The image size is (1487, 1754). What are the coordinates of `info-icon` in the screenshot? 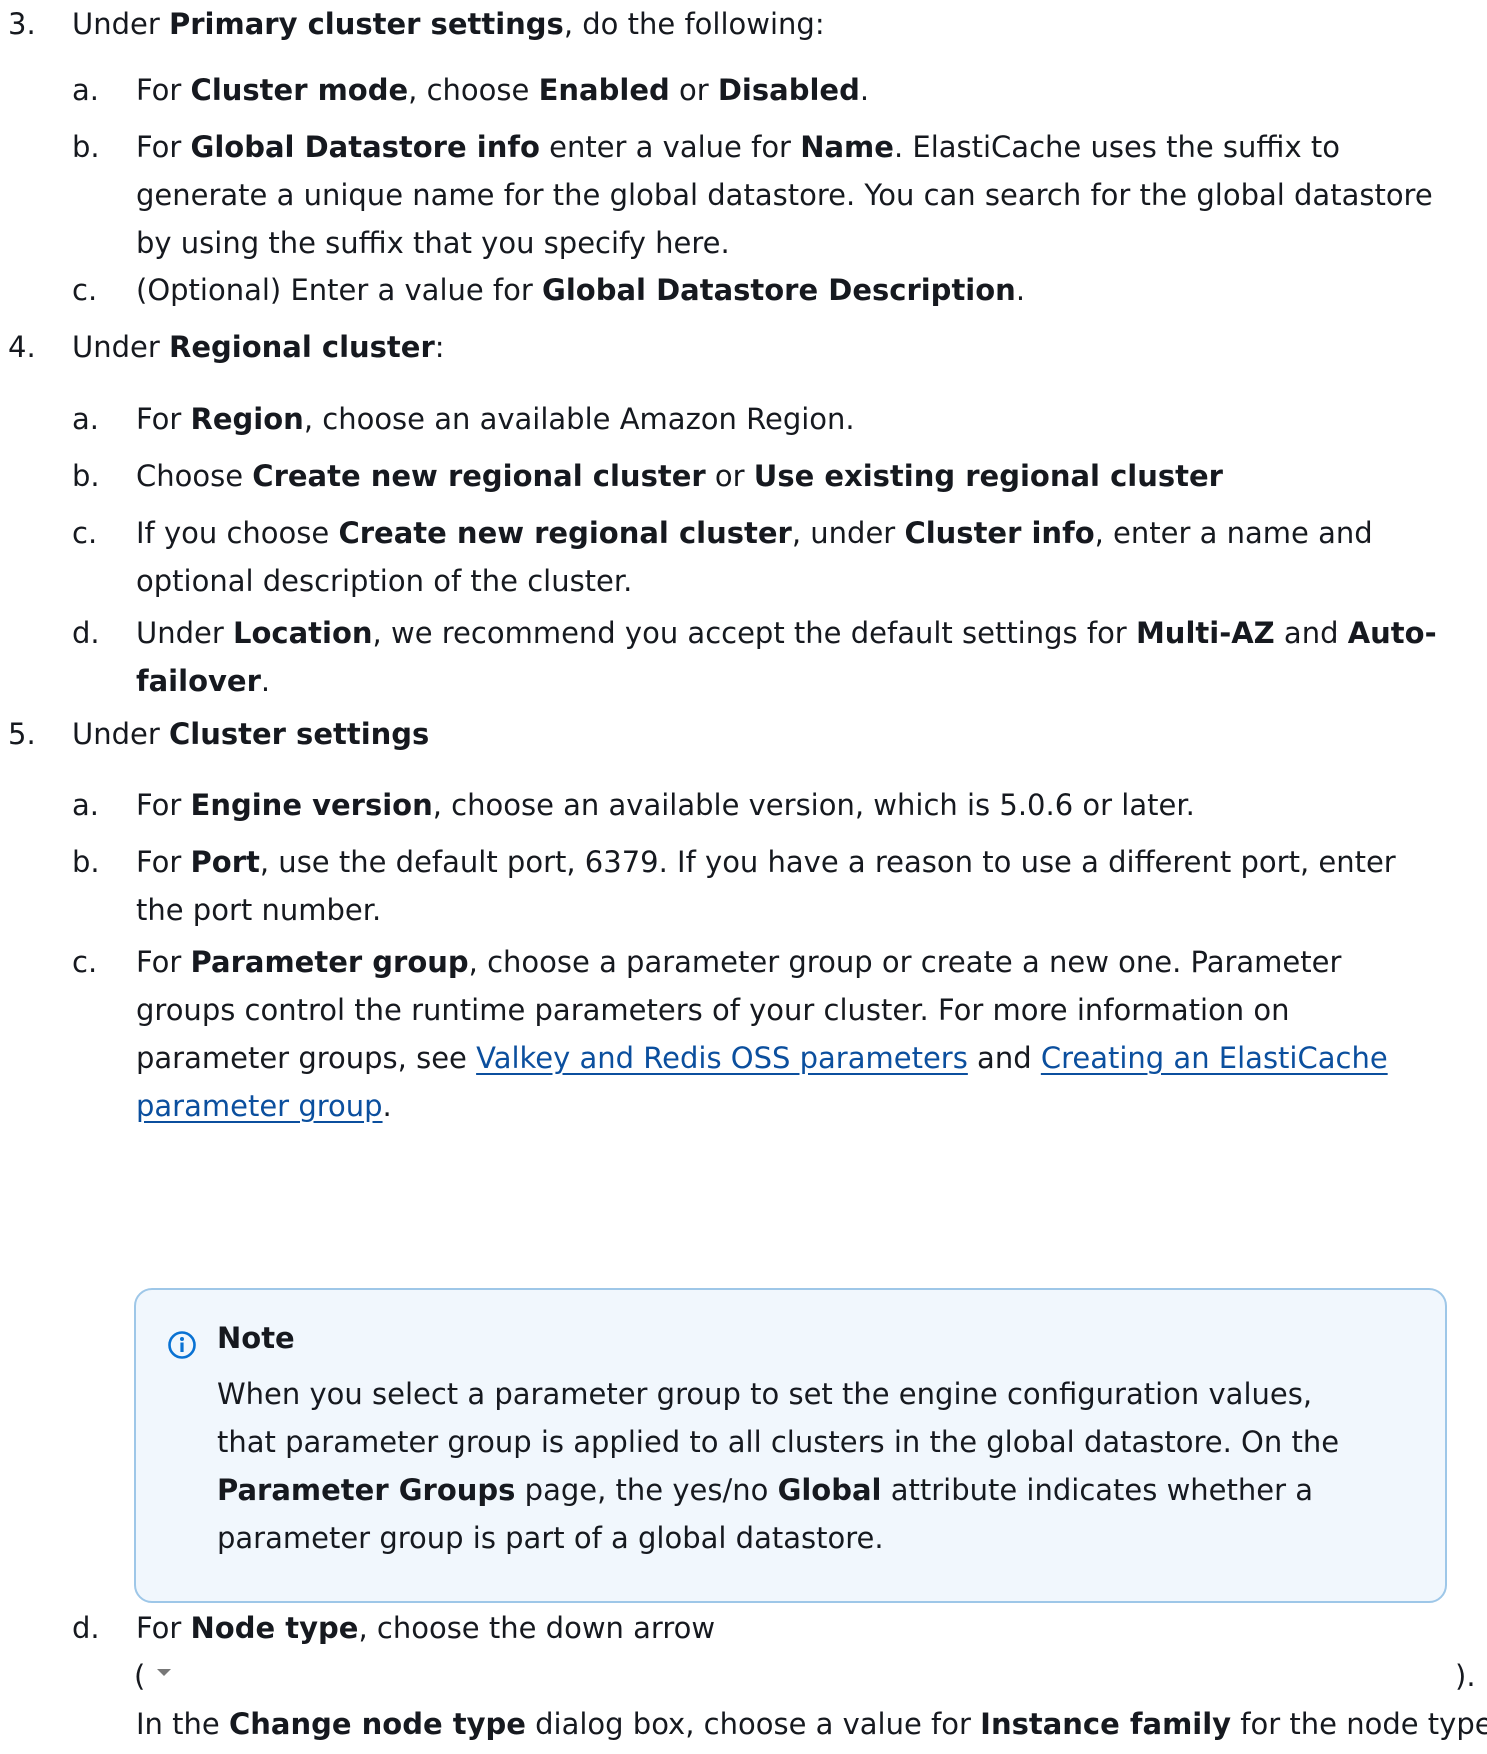 It's located at (182, 1345).